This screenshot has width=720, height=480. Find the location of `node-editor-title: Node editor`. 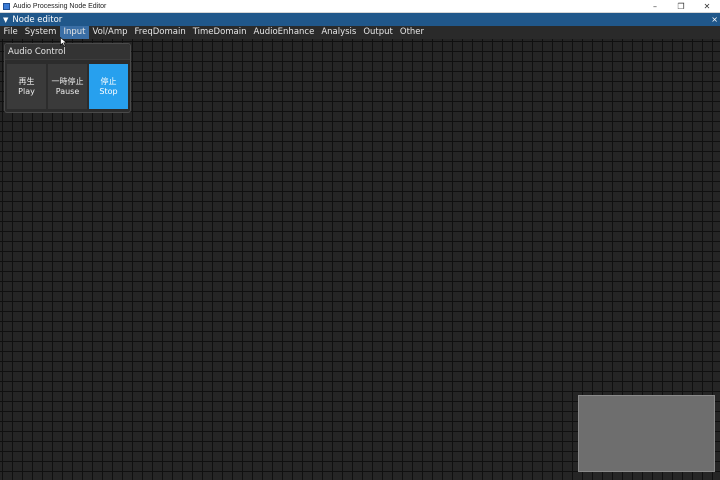

node-editor-title: Node editor is located at coordinates (37, 19).